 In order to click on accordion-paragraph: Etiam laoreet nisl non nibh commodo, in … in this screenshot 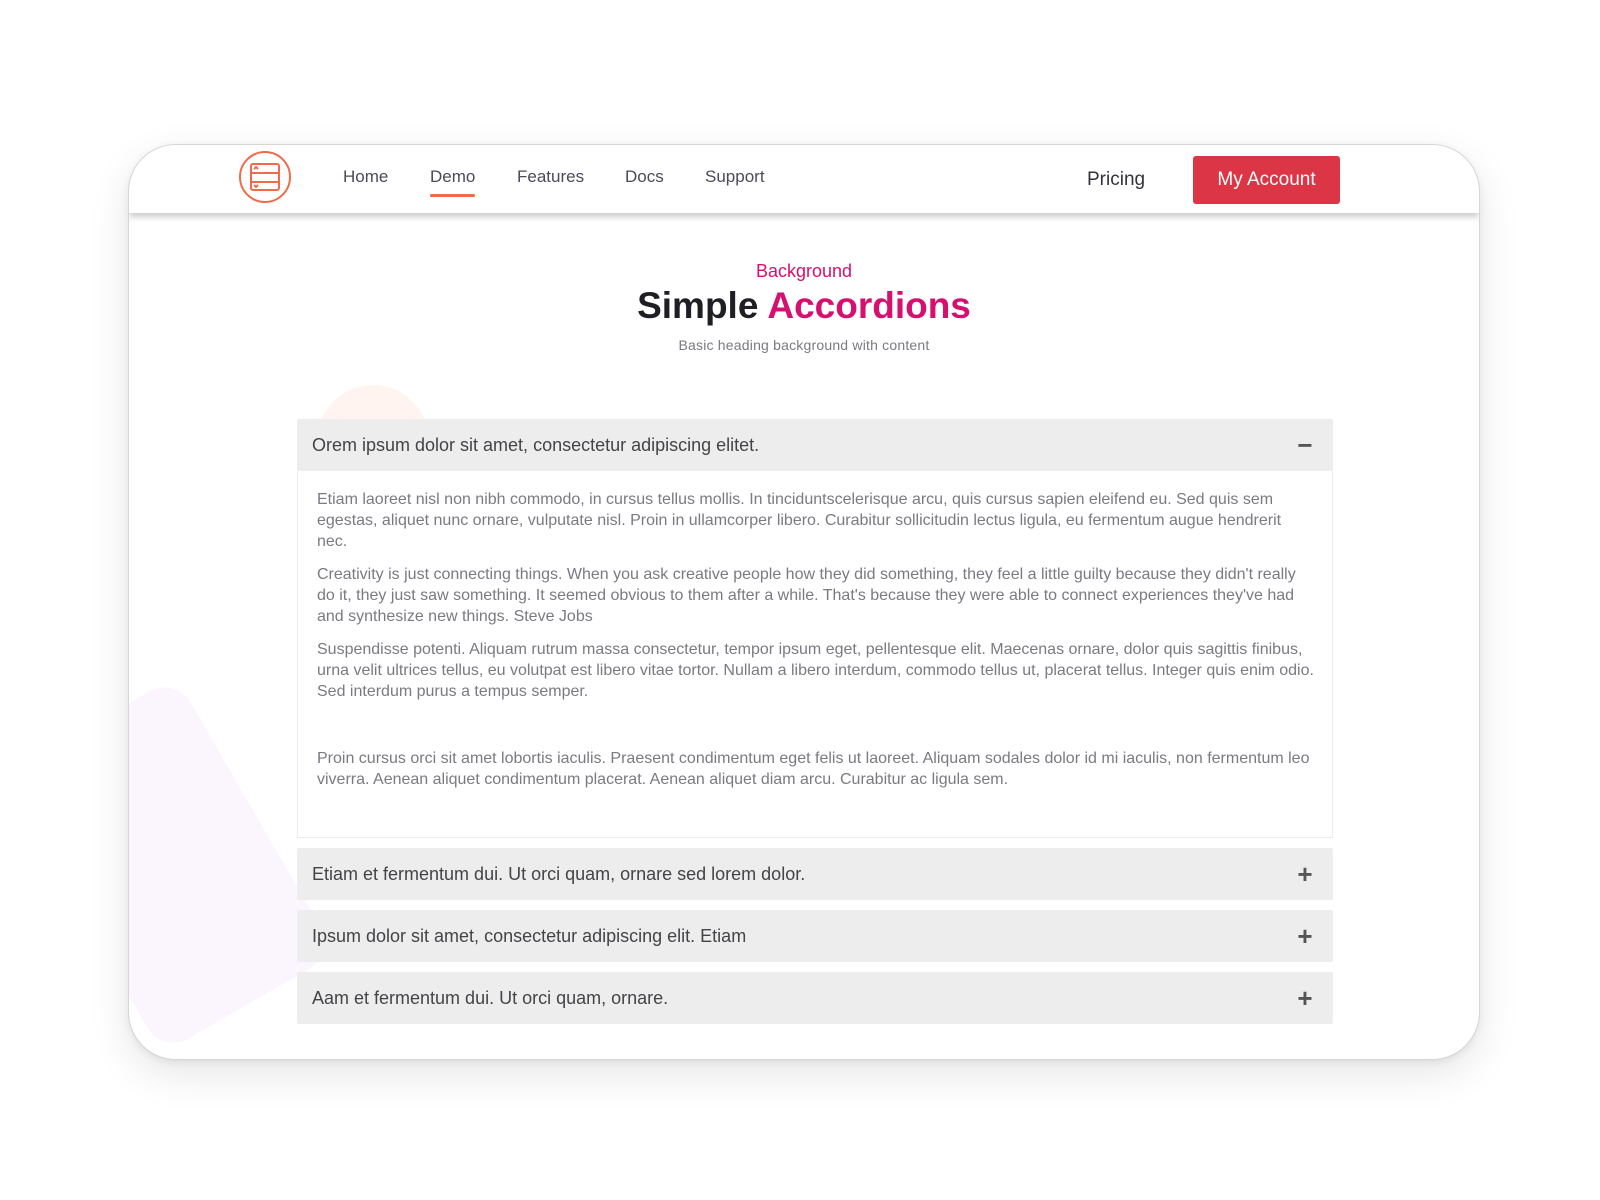, I will do `click(799, 520)`.